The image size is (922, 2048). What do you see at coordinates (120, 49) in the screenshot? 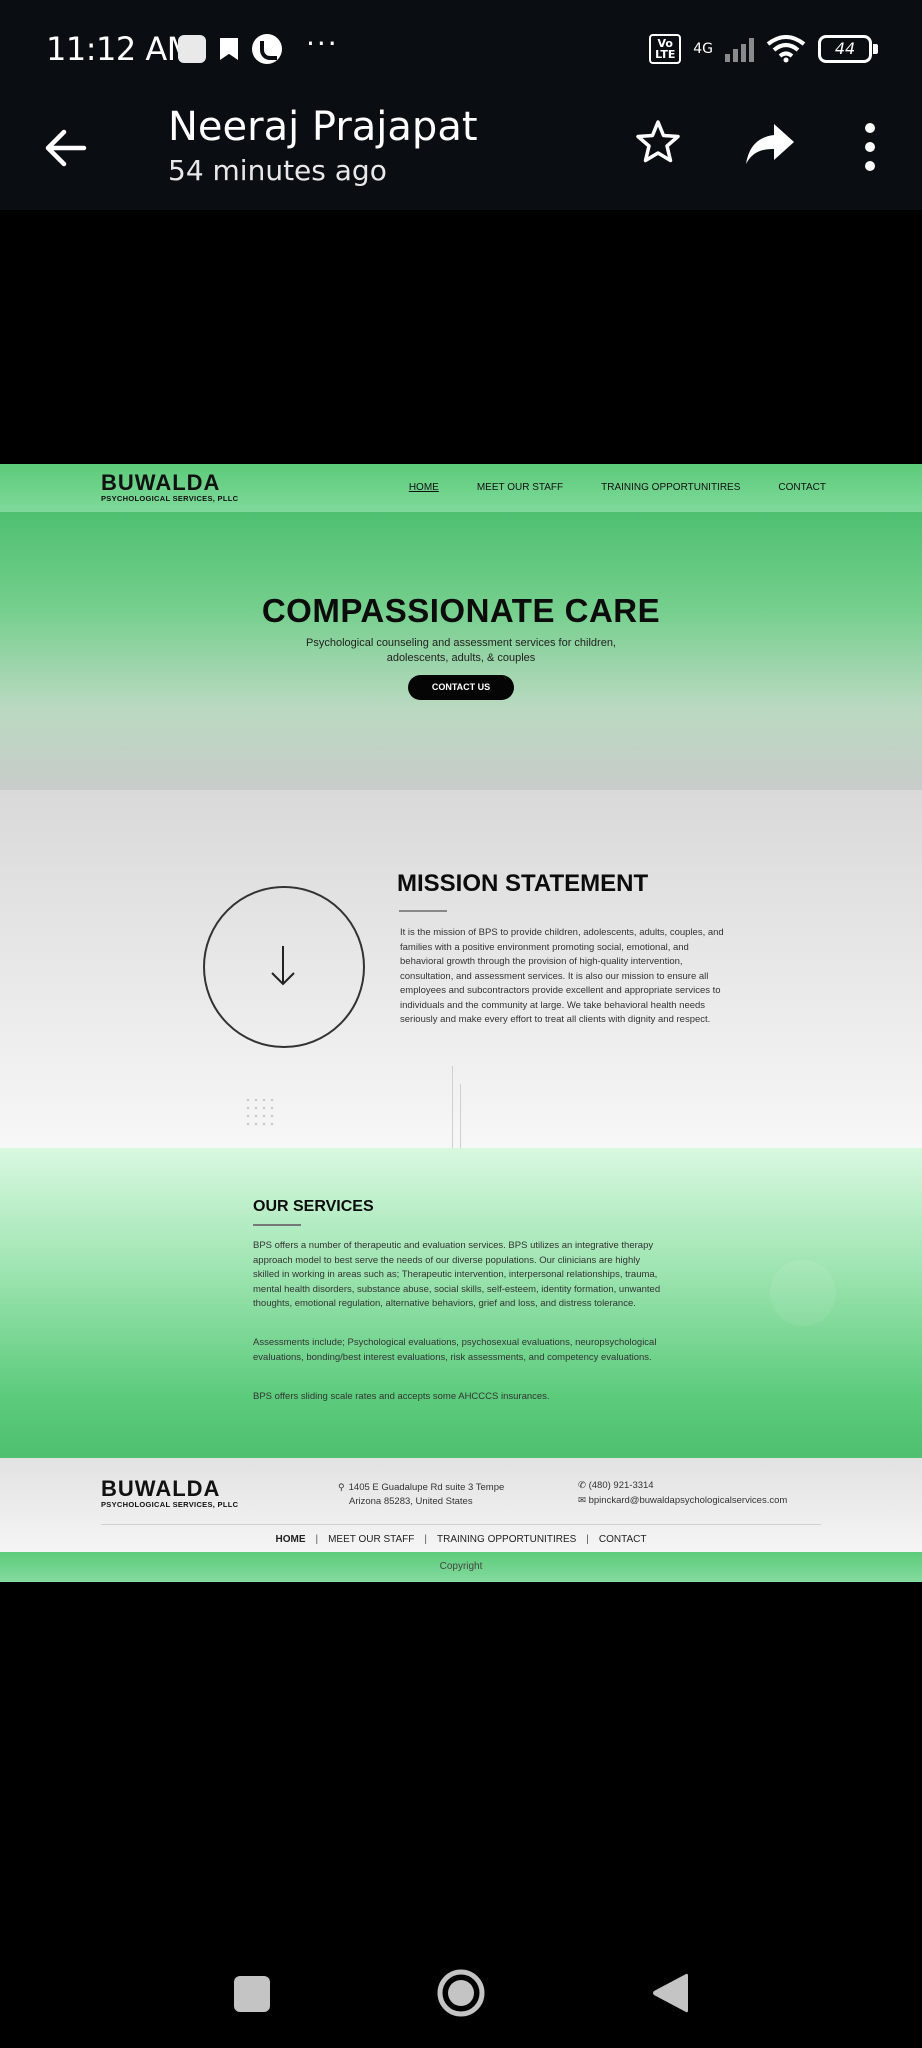
I see `status-time: 11:12 AM` at bounding box center [120, 49].